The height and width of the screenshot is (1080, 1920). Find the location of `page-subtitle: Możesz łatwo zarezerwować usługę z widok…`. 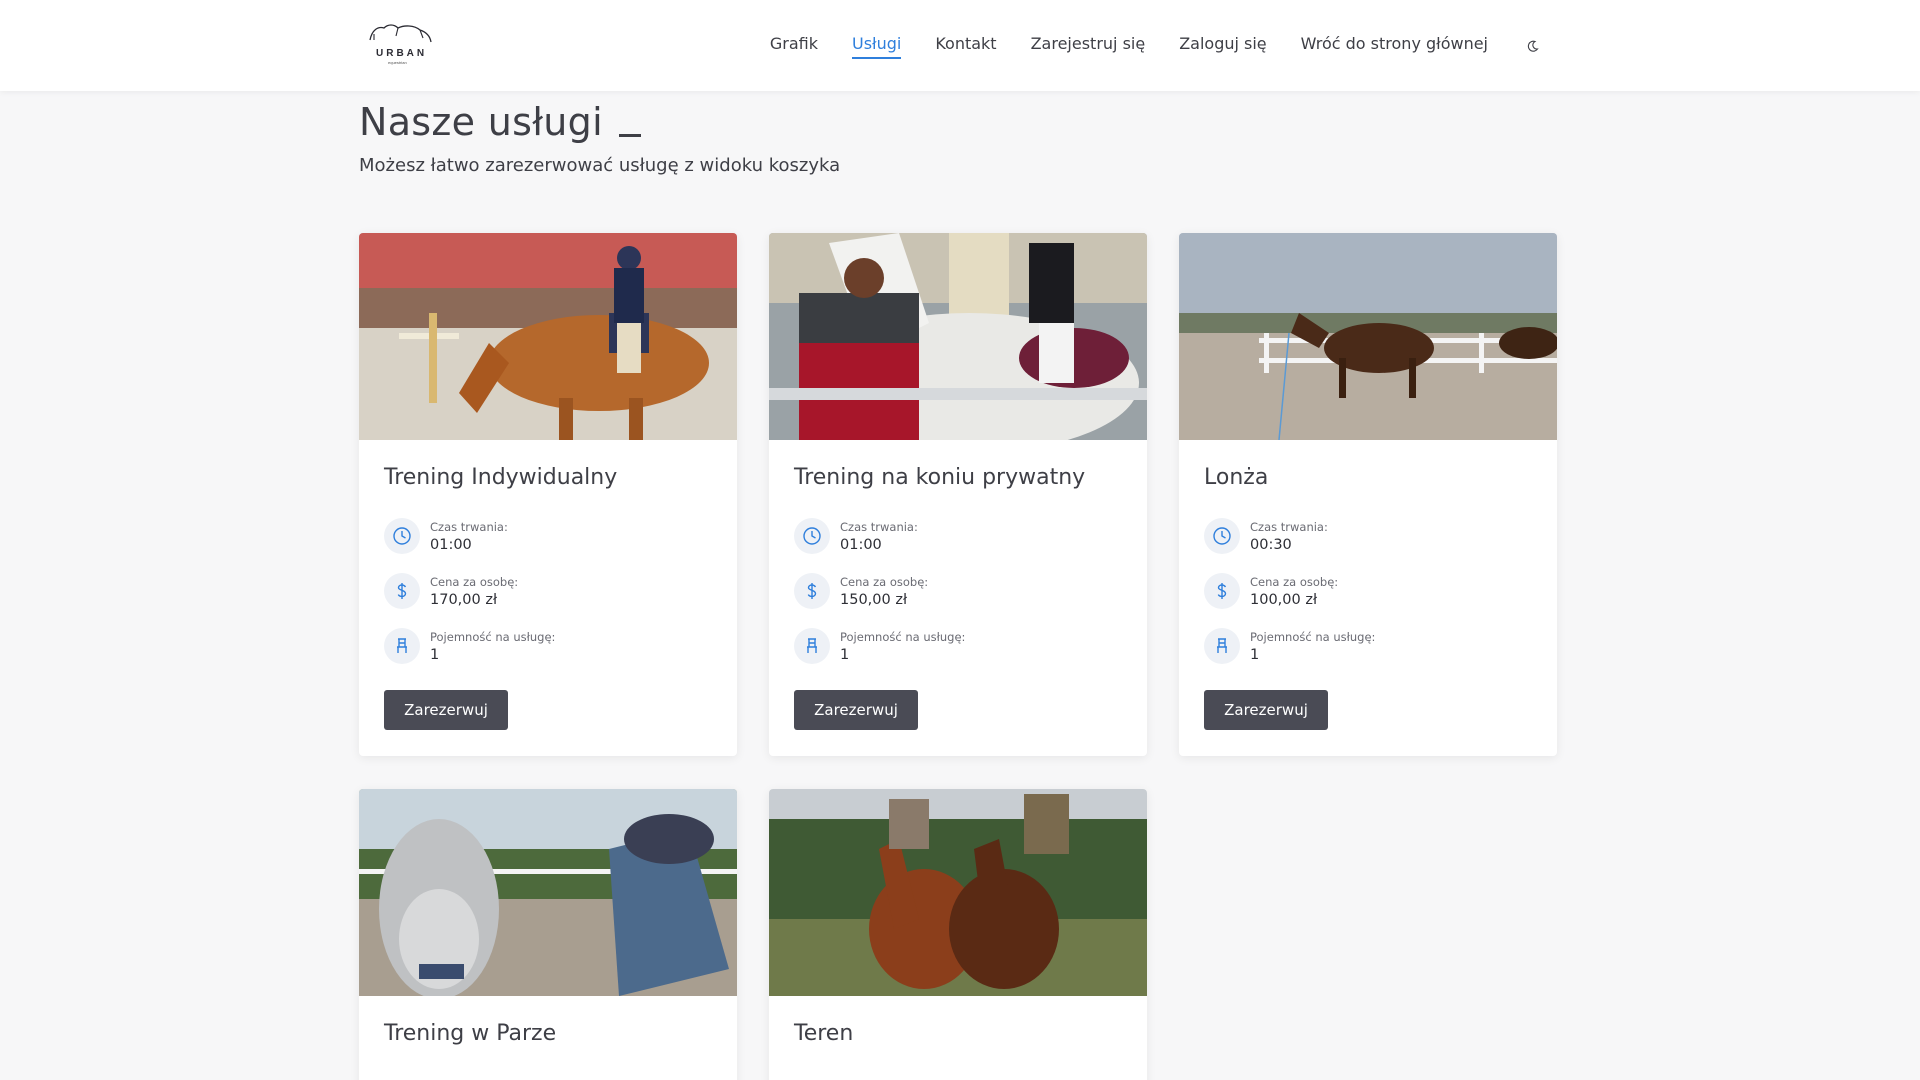

page-subtitle: Możesz łatwo zarezerwować usługę z widok… is located at coordinates (600, 165).